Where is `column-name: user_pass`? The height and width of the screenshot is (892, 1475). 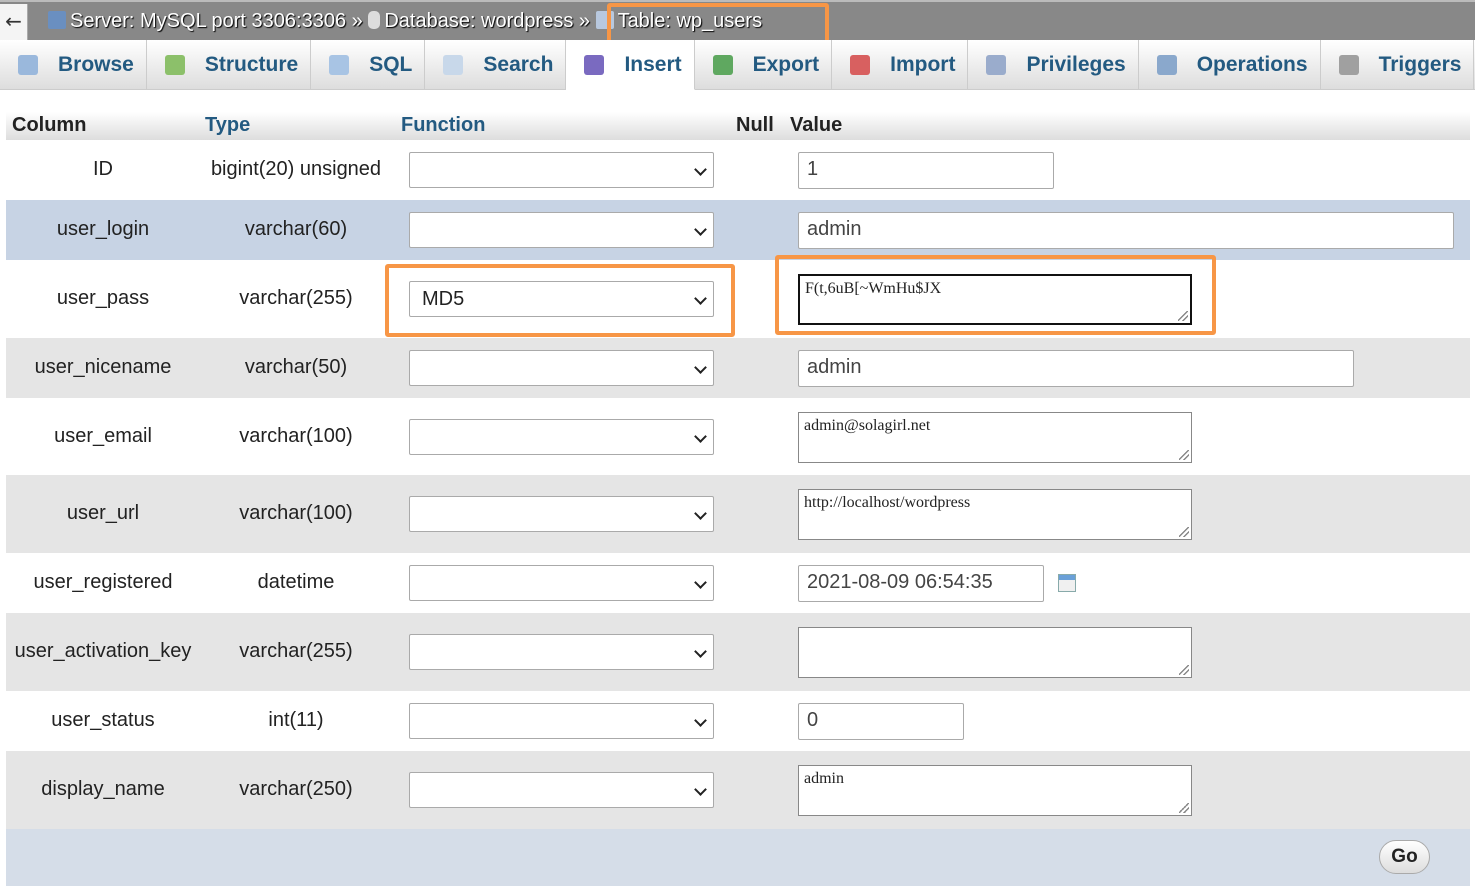 column-name: user_pass is located at coordinates (103, 298).